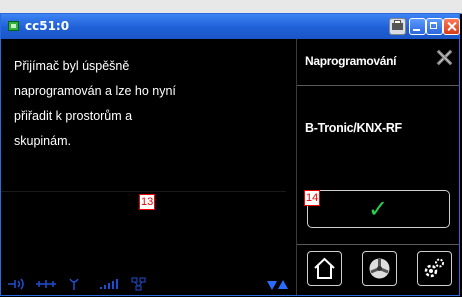  What do you see at coordinates (231, 7) in the screenshot?
I see `top-strip` at bounding box center [231, 7].